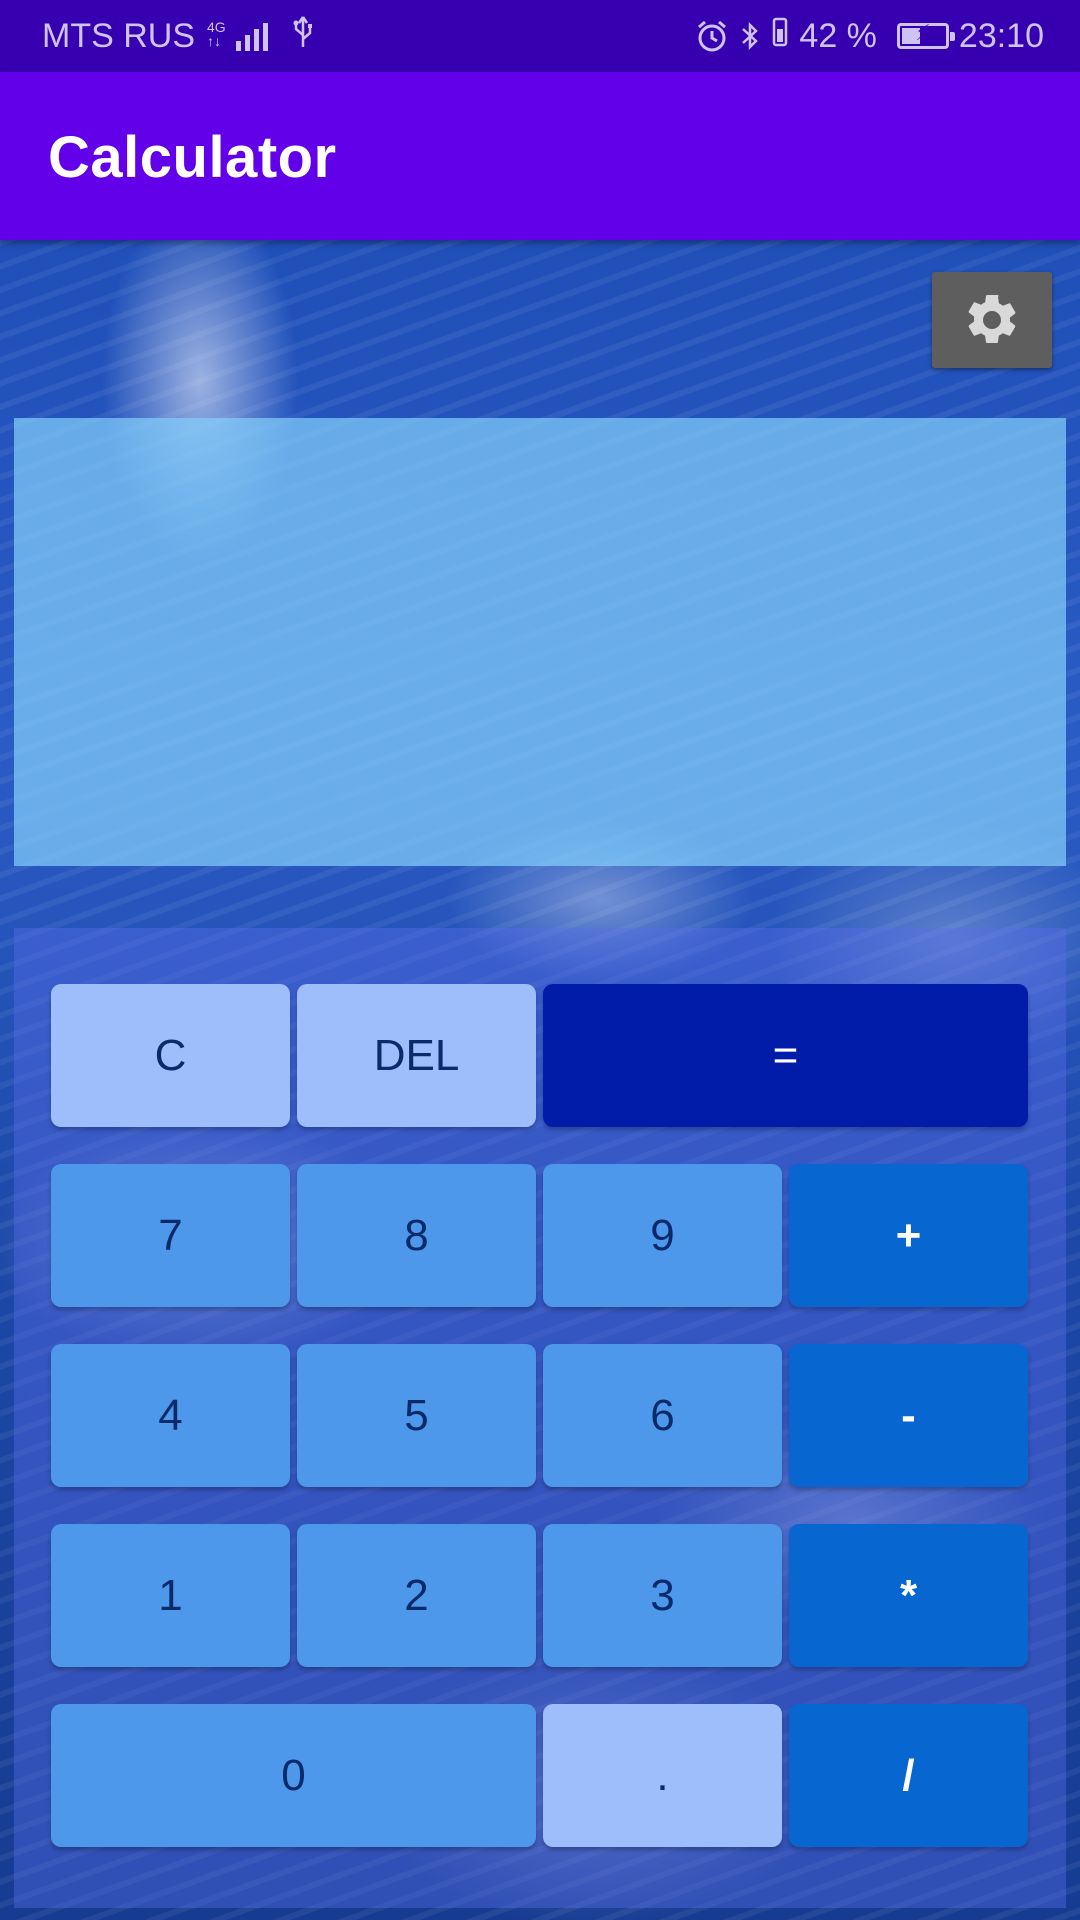 The height and width of the screenshot is (1920, 1080). Describe the element at coordinates (908, 1595) in the screenshot. I see `multiply-button: *` at that location.